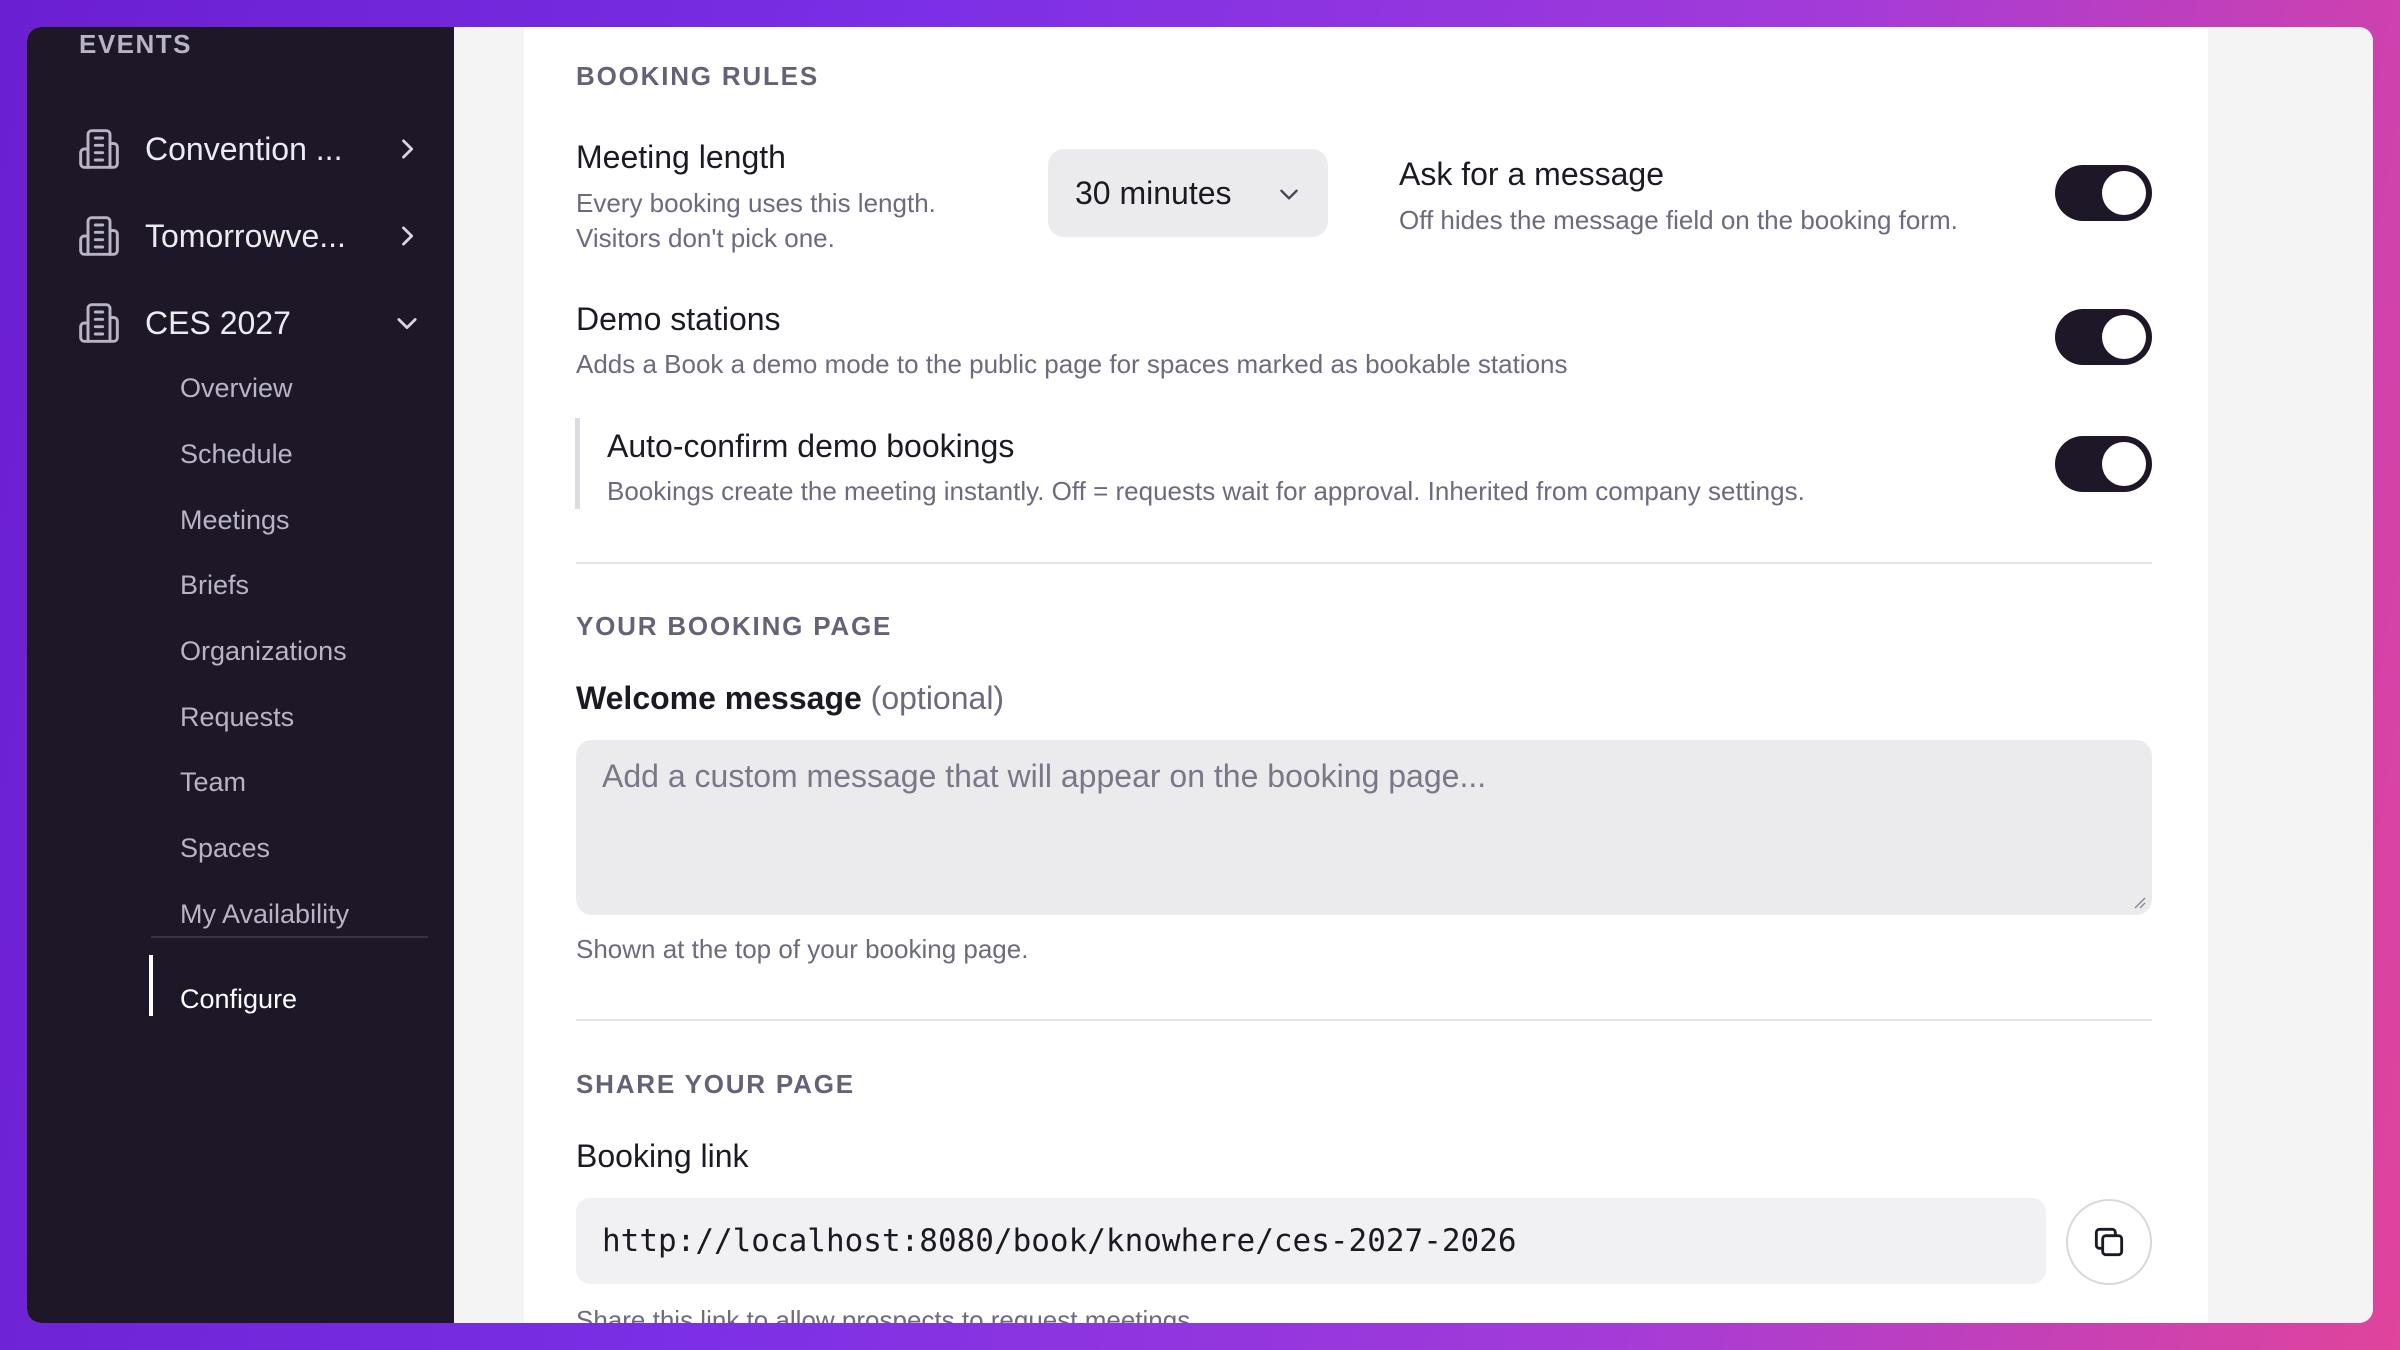 The height and width of the screenshot is (1350, 2400). I want to click on ask-message-toggle, so click(2103, 193).